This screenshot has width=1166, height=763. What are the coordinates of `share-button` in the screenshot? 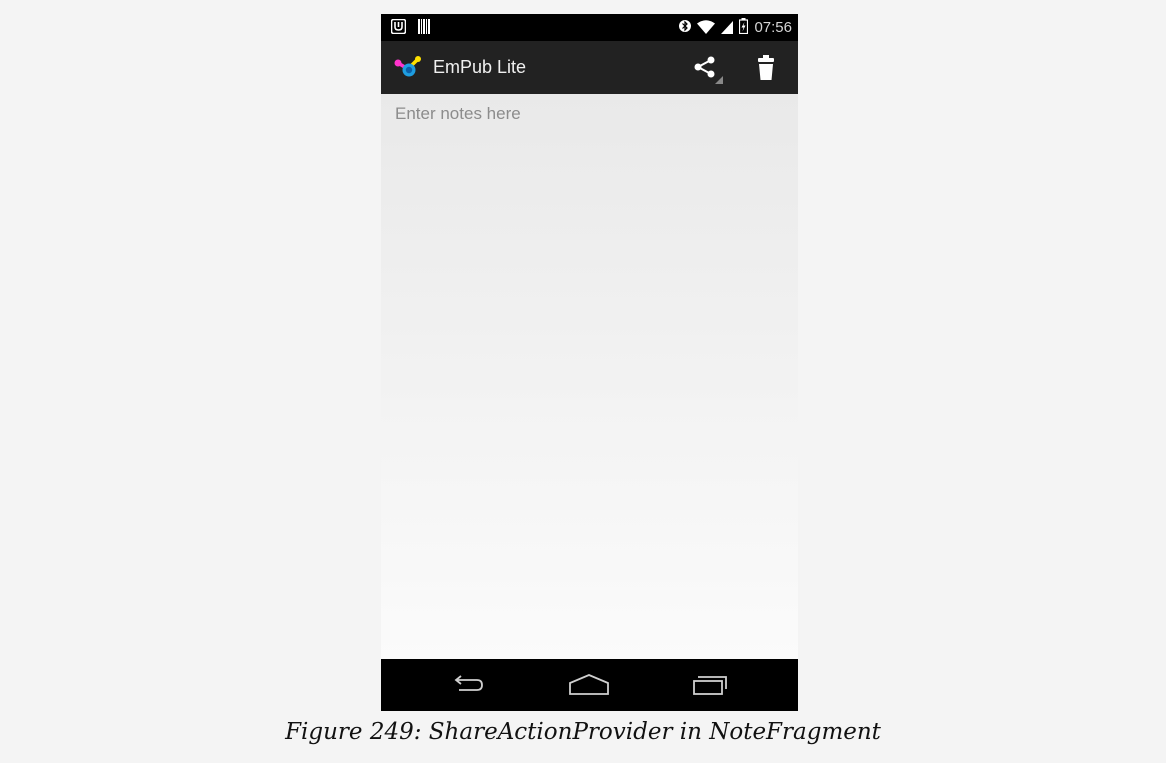 It's located at (709, 68).